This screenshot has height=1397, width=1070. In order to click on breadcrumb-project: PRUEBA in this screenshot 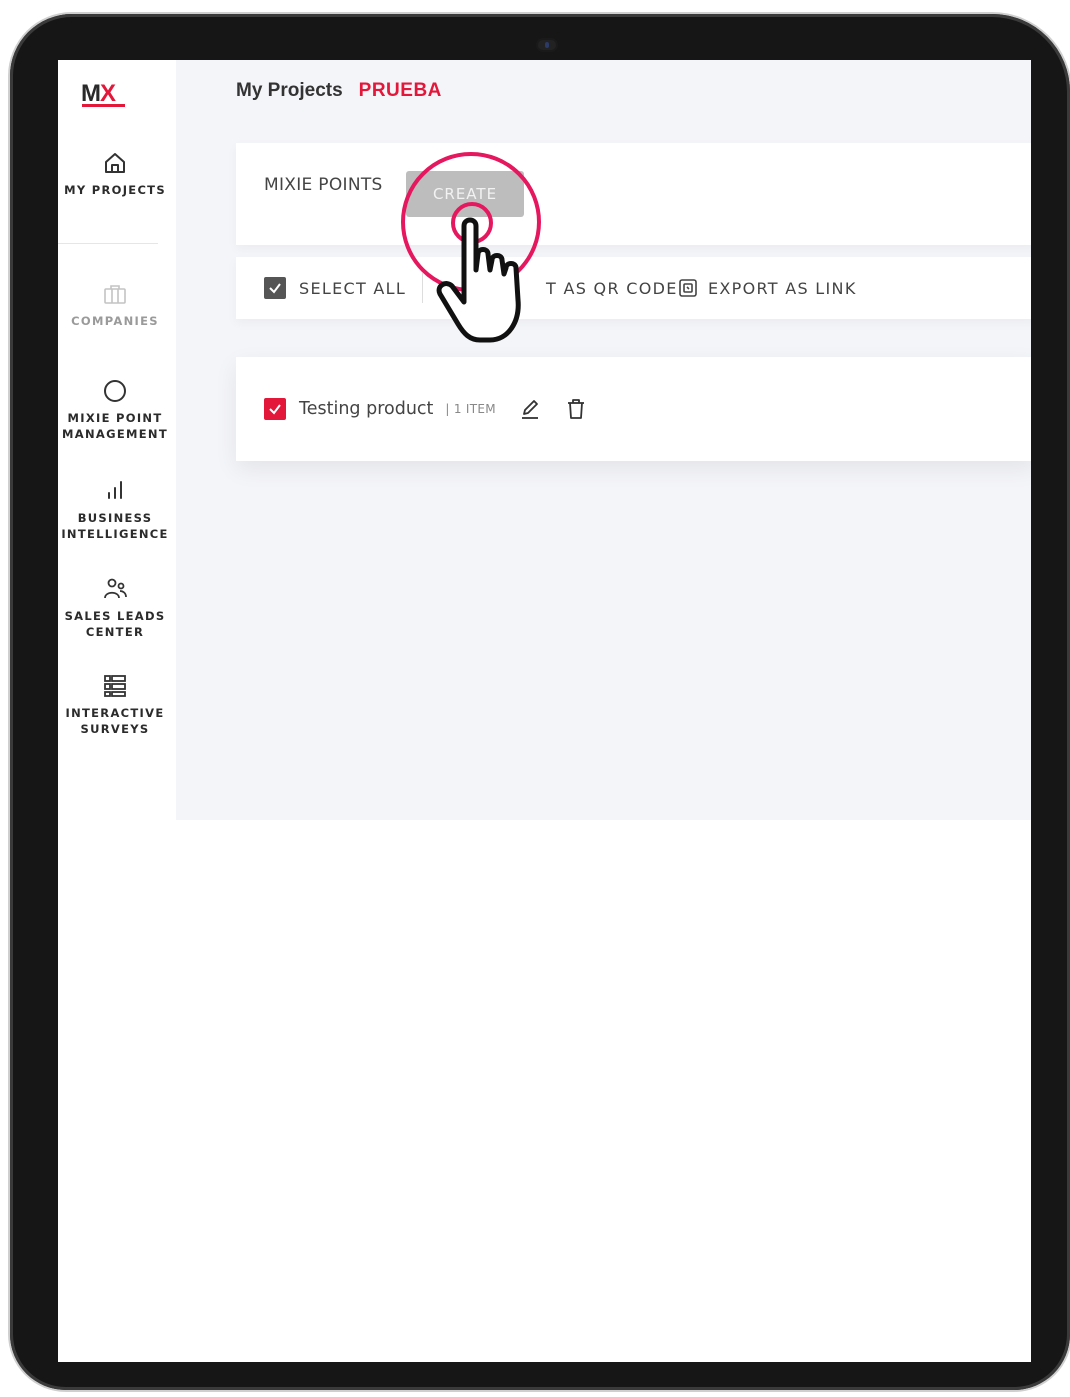, I will do `click(400, 90)`.